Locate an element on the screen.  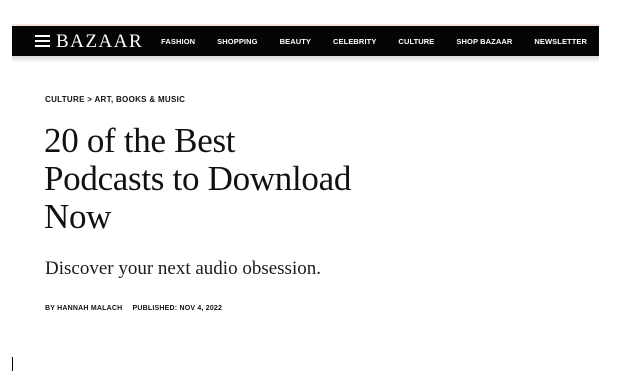
breadcrumb-subsection-link: ART, BOOKS & MUSIC is located at coordinates (139, 99).